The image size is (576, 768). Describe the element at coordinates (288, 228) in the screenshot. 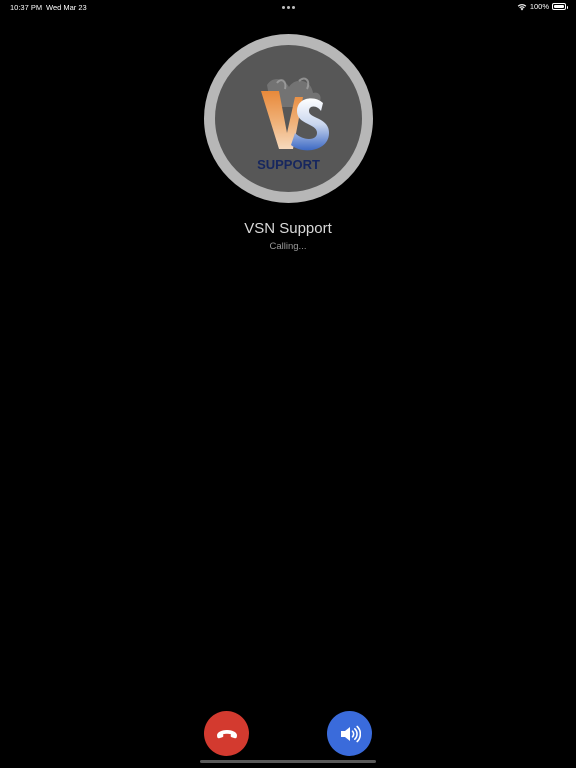

I see `caller-name: VSN Support` at that location.